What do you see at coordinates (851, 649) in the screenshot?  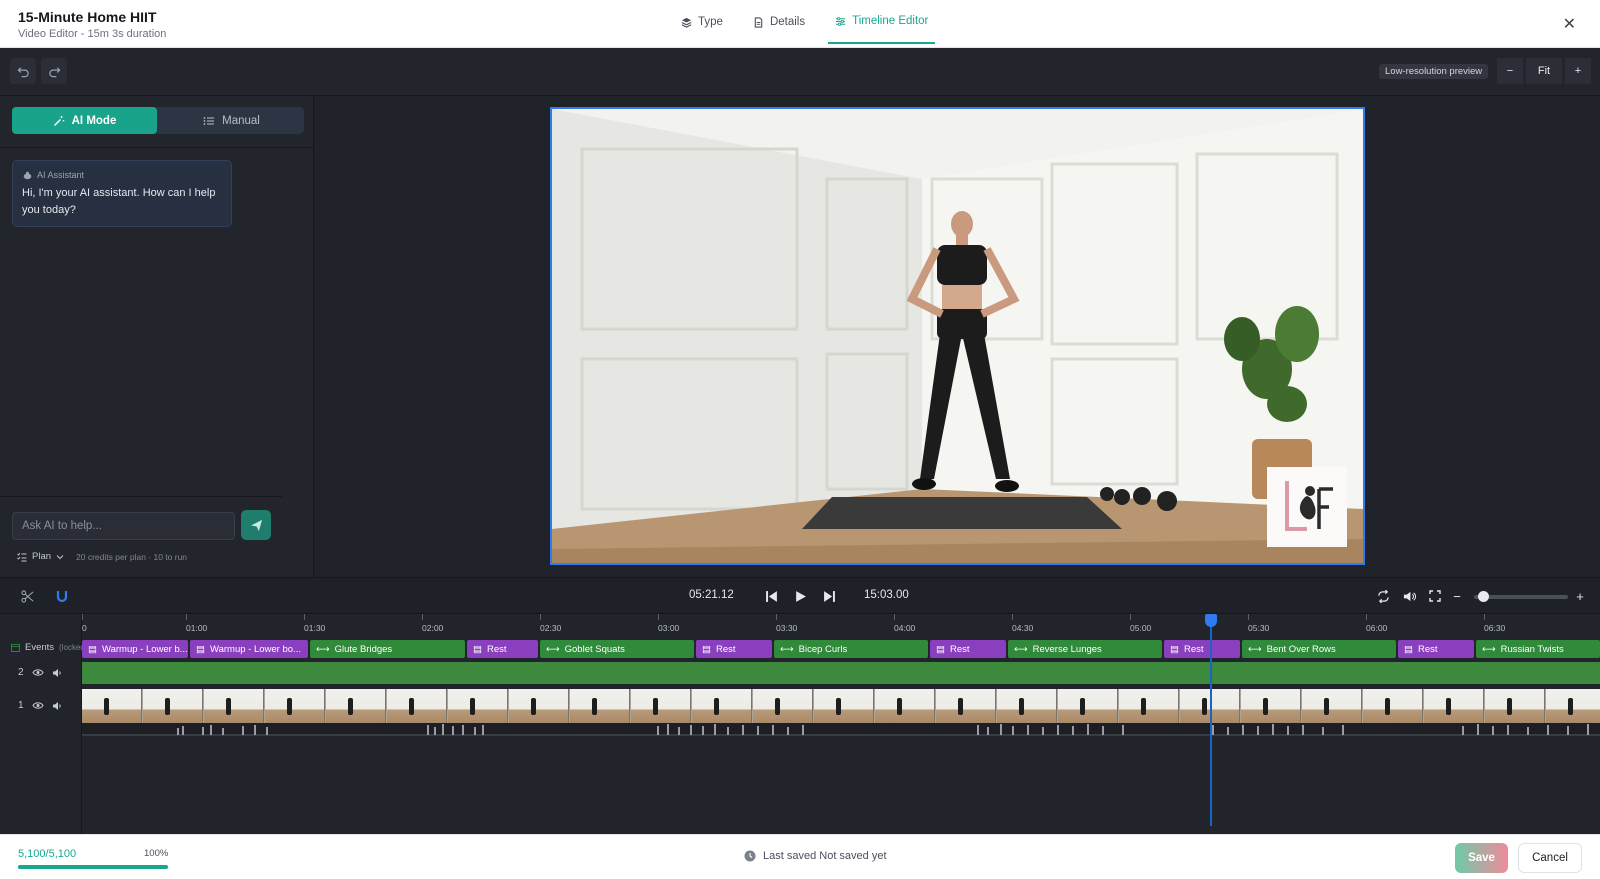 I see `event-segment: ⟷ Bicep Curls` at bounding box center [851, 649].